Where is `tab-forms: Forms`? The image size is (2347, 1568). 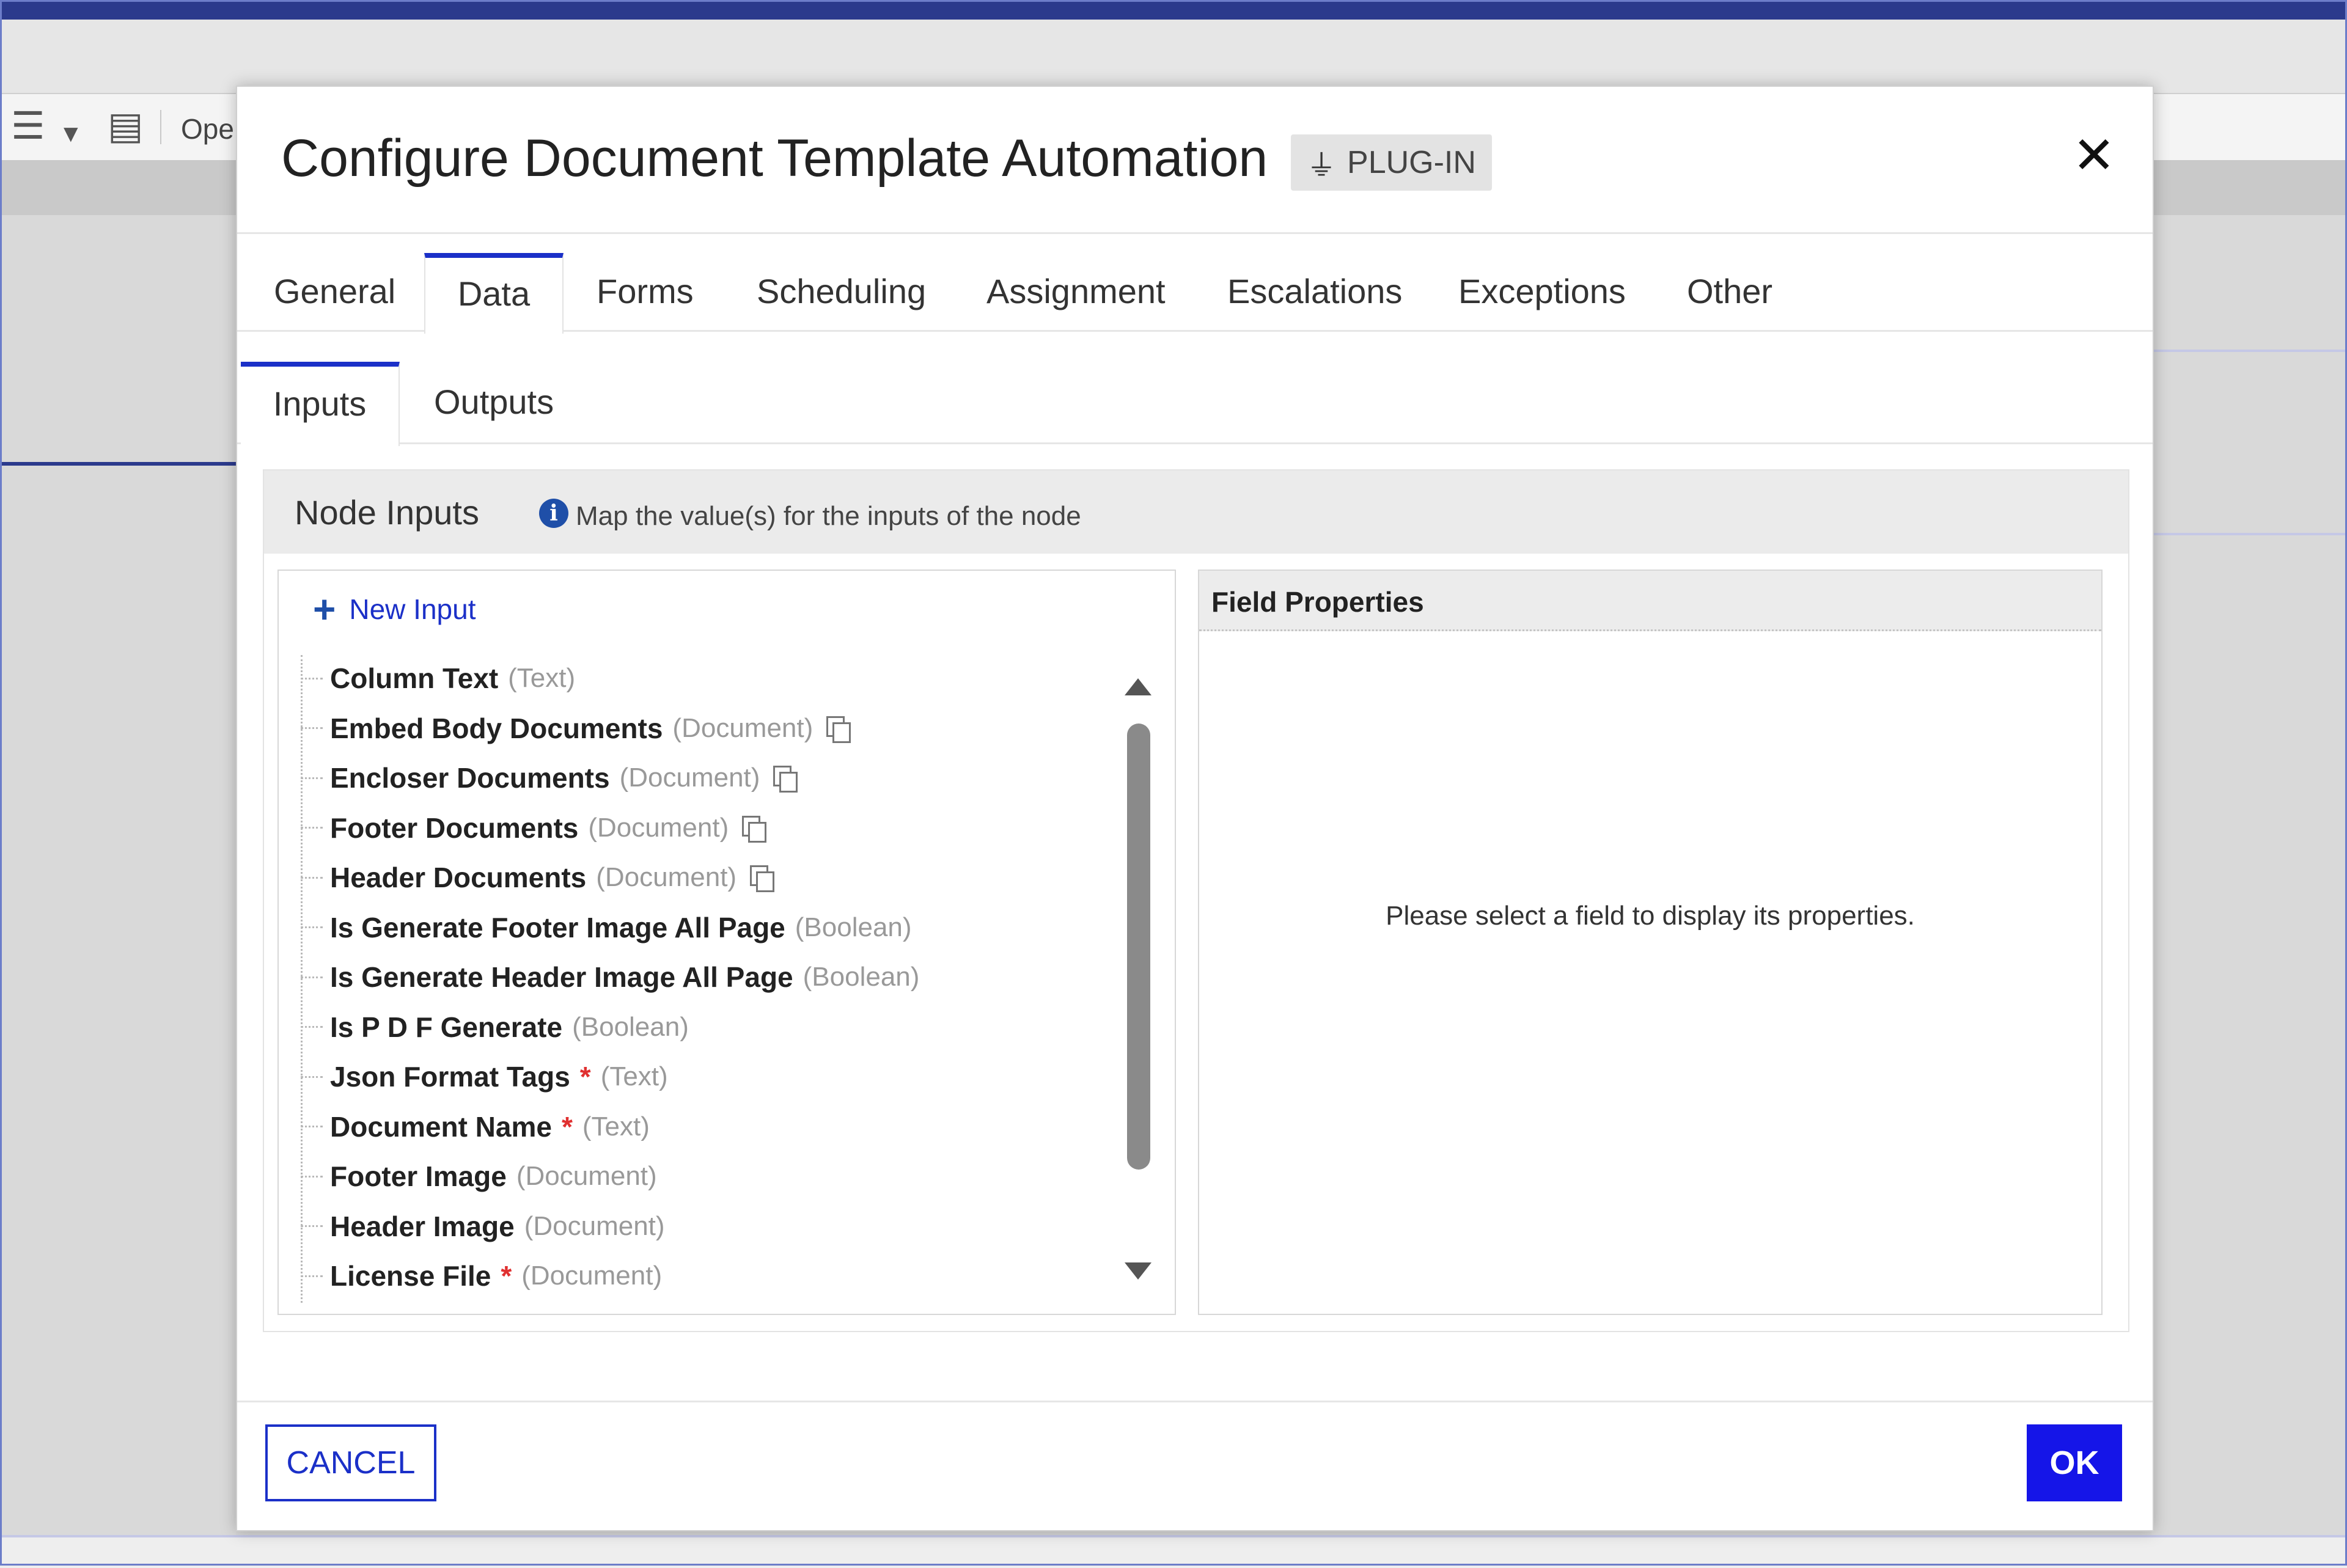 tab-forms: Forms is located at coordinates (645, 291).